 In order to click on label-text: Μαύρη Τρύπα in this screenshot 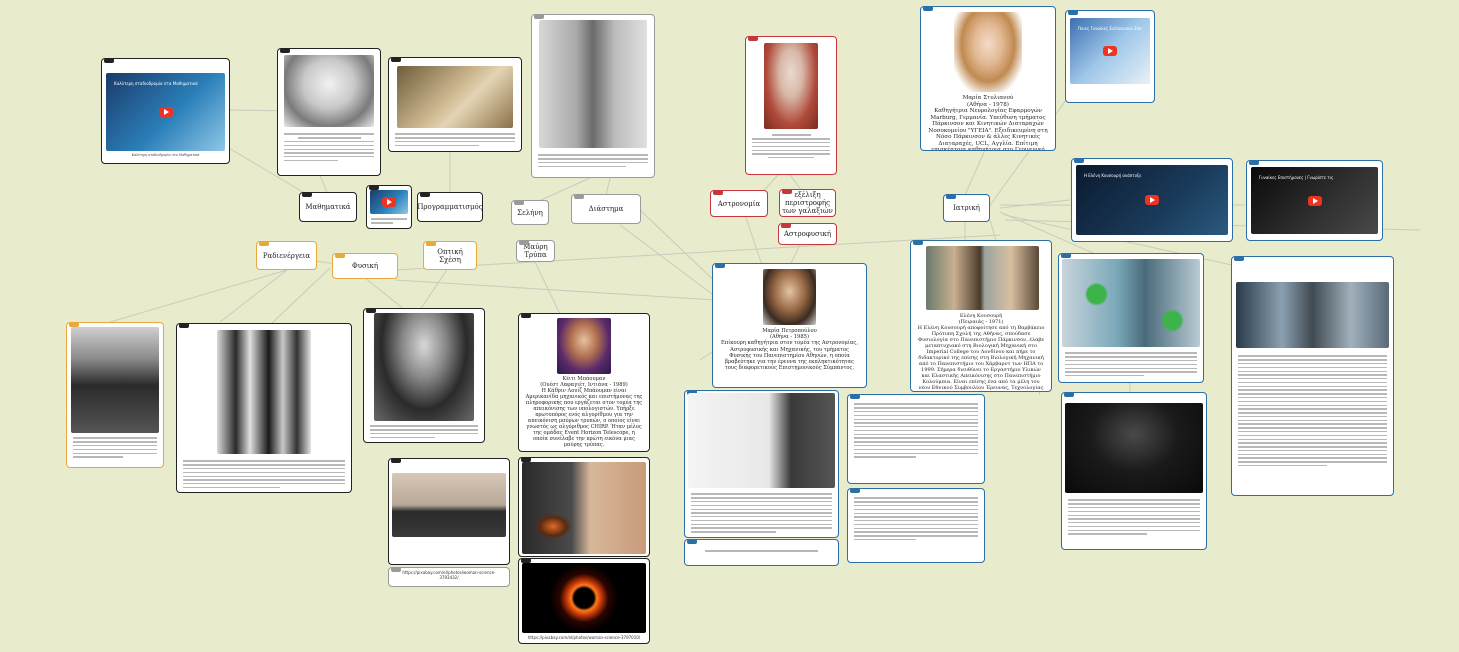, I will do `click(535, 251)`.